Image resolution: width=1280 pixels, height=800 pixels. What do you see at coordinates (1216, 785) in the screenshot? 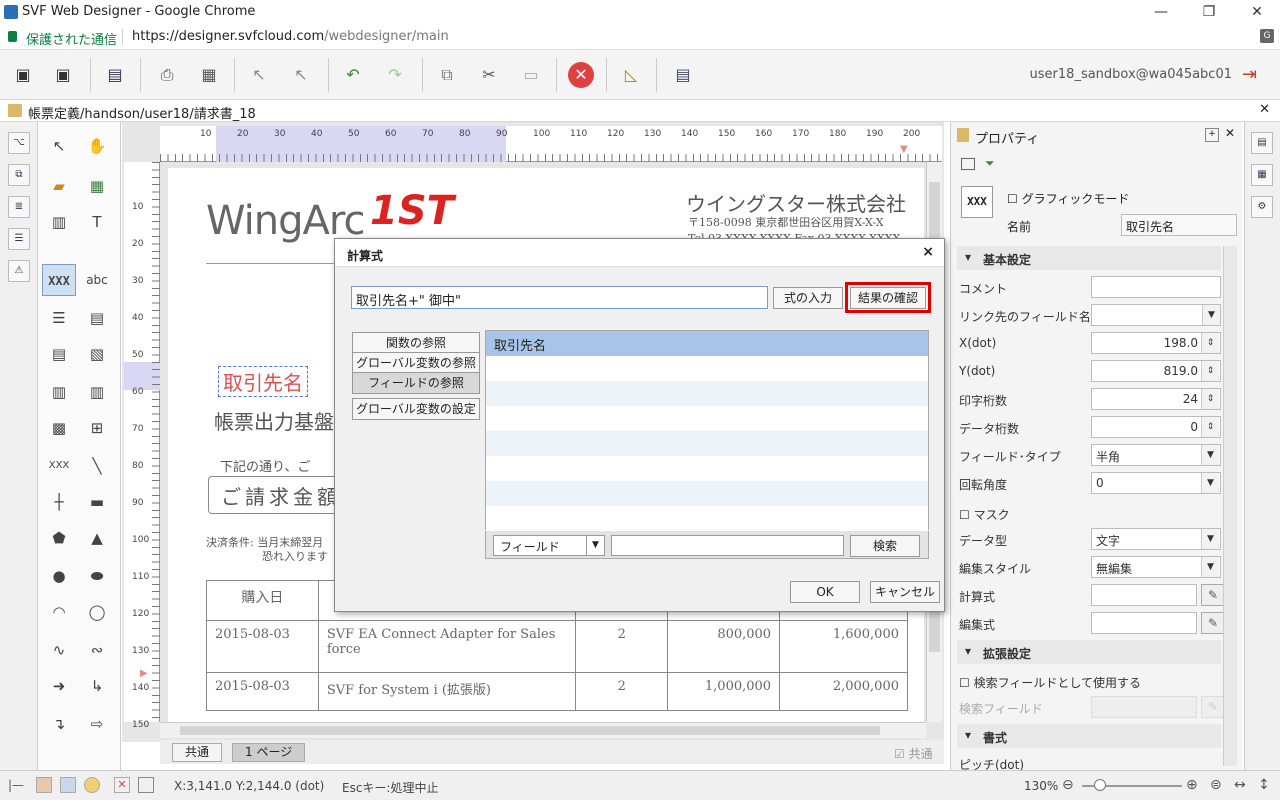
I see `fit-page-icon: ⊜` at bounding box center [1216, 785].